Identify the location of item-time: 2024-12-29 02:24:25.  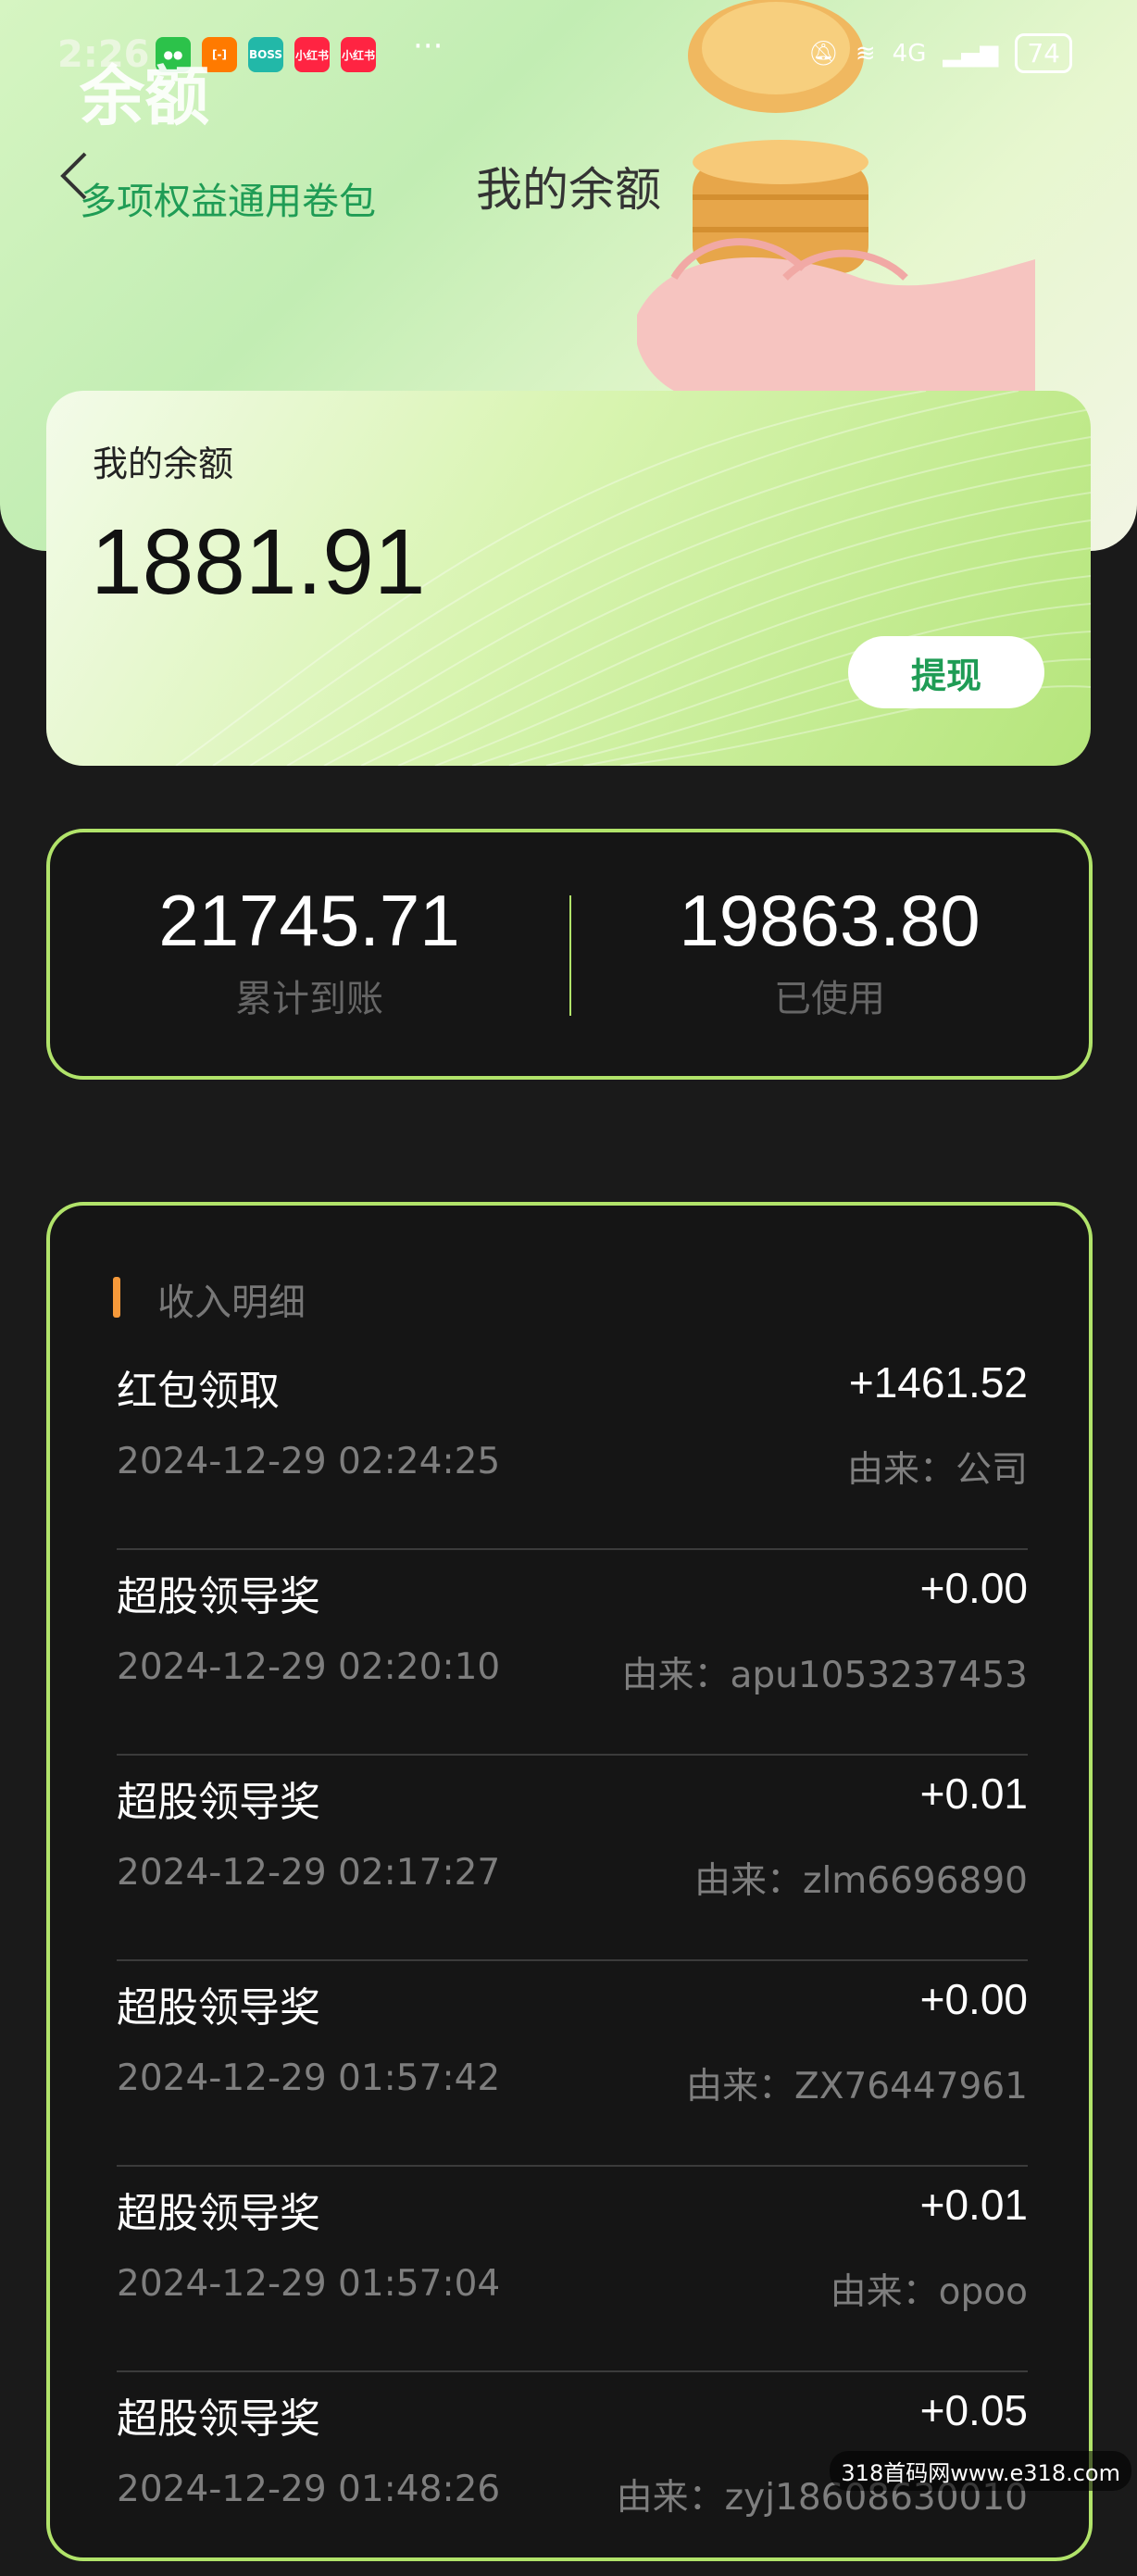
(309, 1461).